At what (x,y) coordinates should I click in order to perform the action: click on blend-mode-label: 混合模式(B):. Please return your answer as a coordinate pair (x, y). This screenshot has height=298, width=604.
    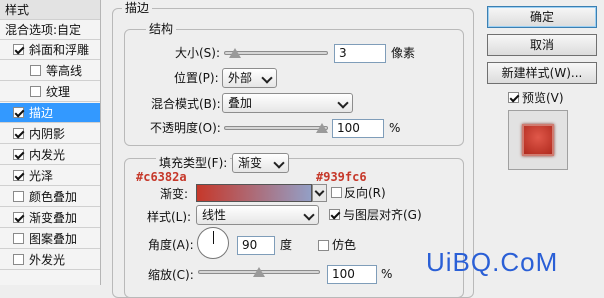
    Looking at the image, I should click on (186, 104).